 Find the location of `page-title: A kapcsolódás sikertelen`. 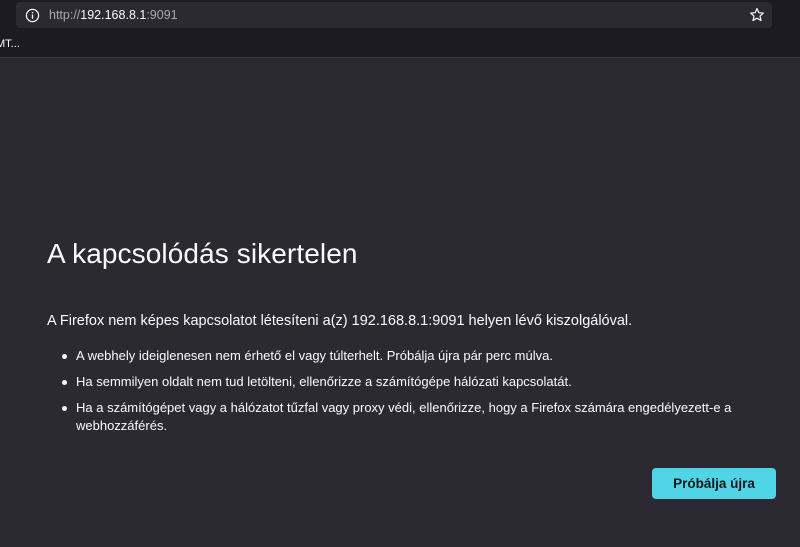

page-title: A kapcsolódás sikertelen is located at coordinates (202, 253).